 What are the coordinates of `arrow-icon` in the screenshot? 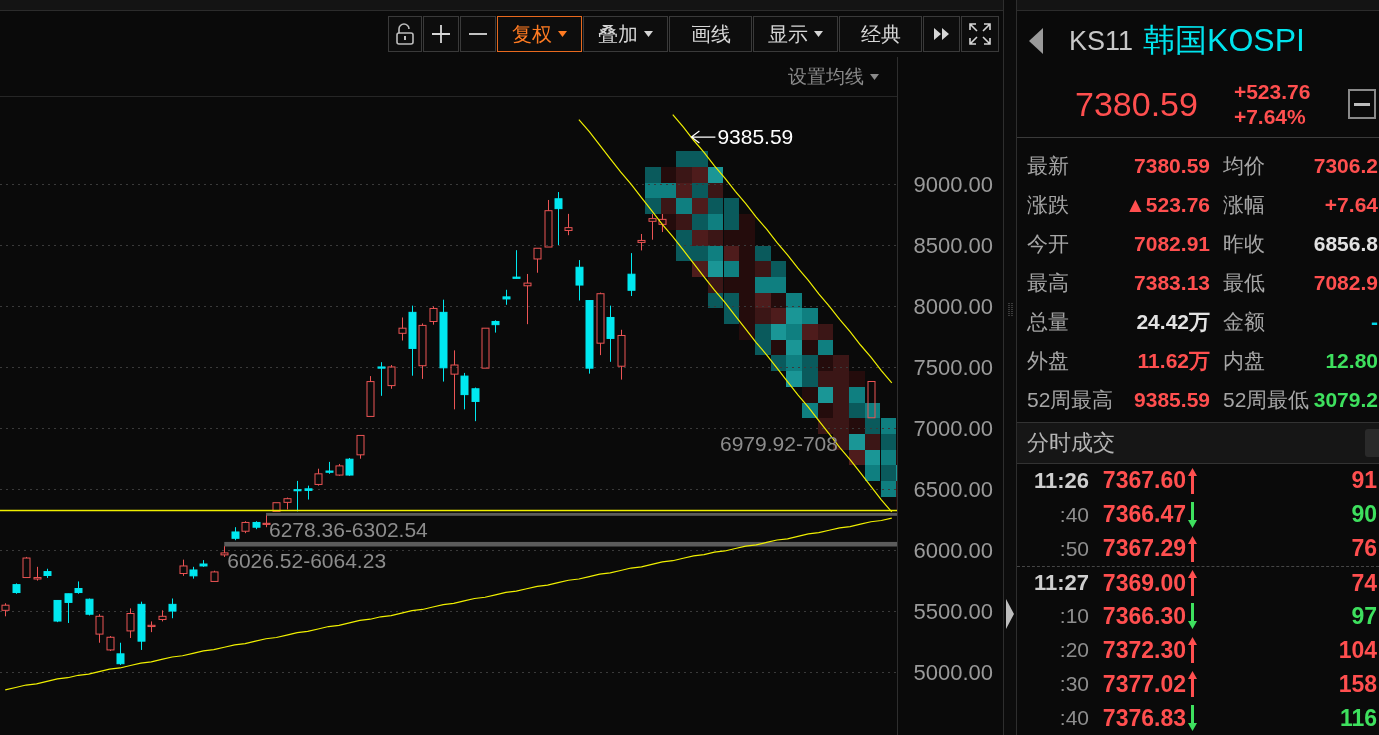 It's located at (703, 137).